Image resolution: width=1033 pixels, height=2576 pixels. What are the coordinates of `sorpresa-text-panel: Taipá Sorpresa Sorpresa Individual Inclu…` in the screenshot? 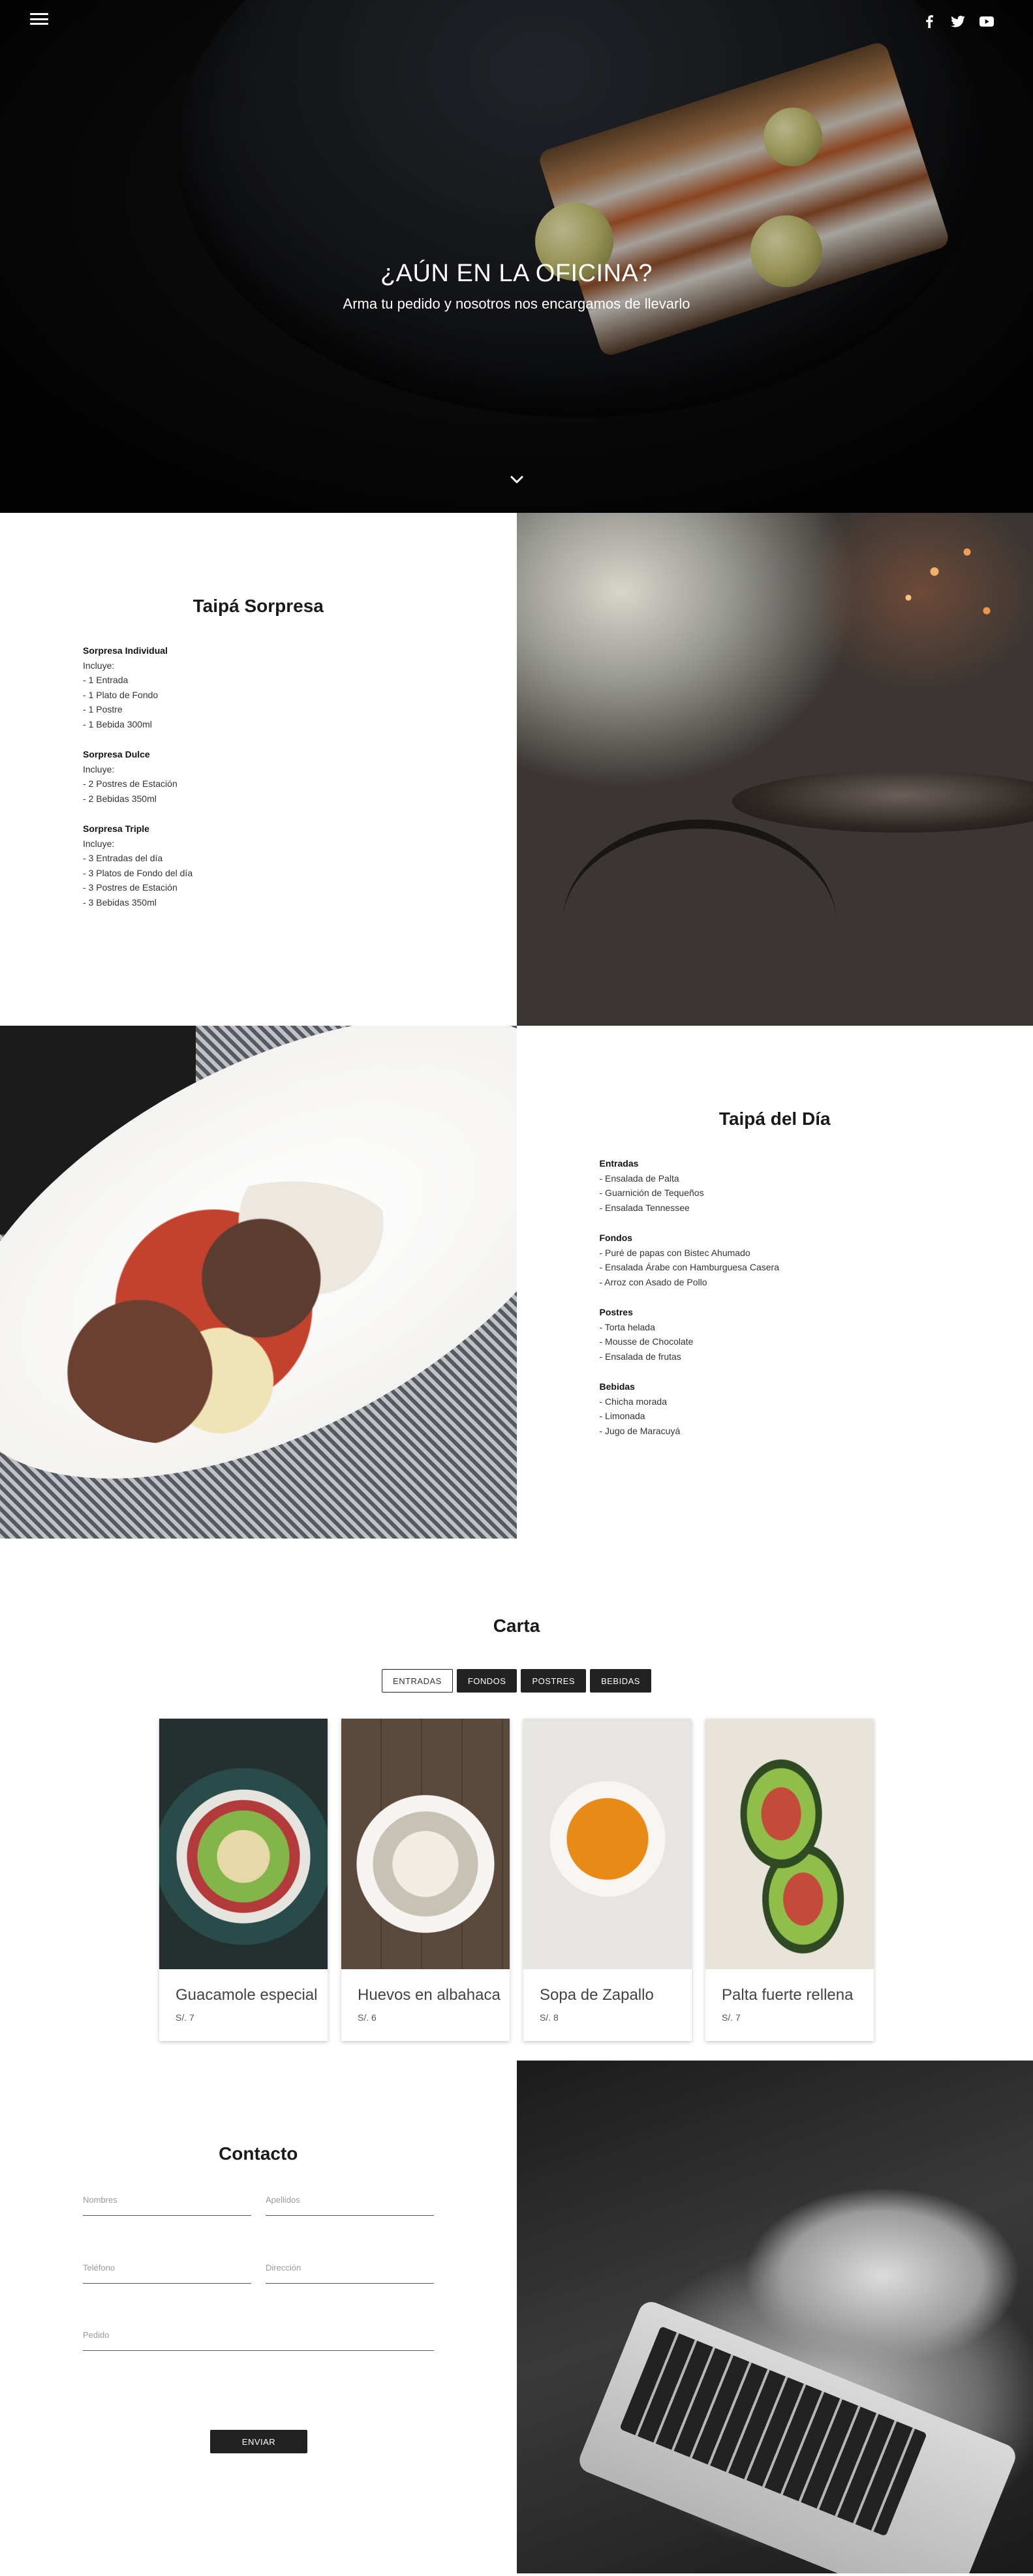 It's located at (258, 769).